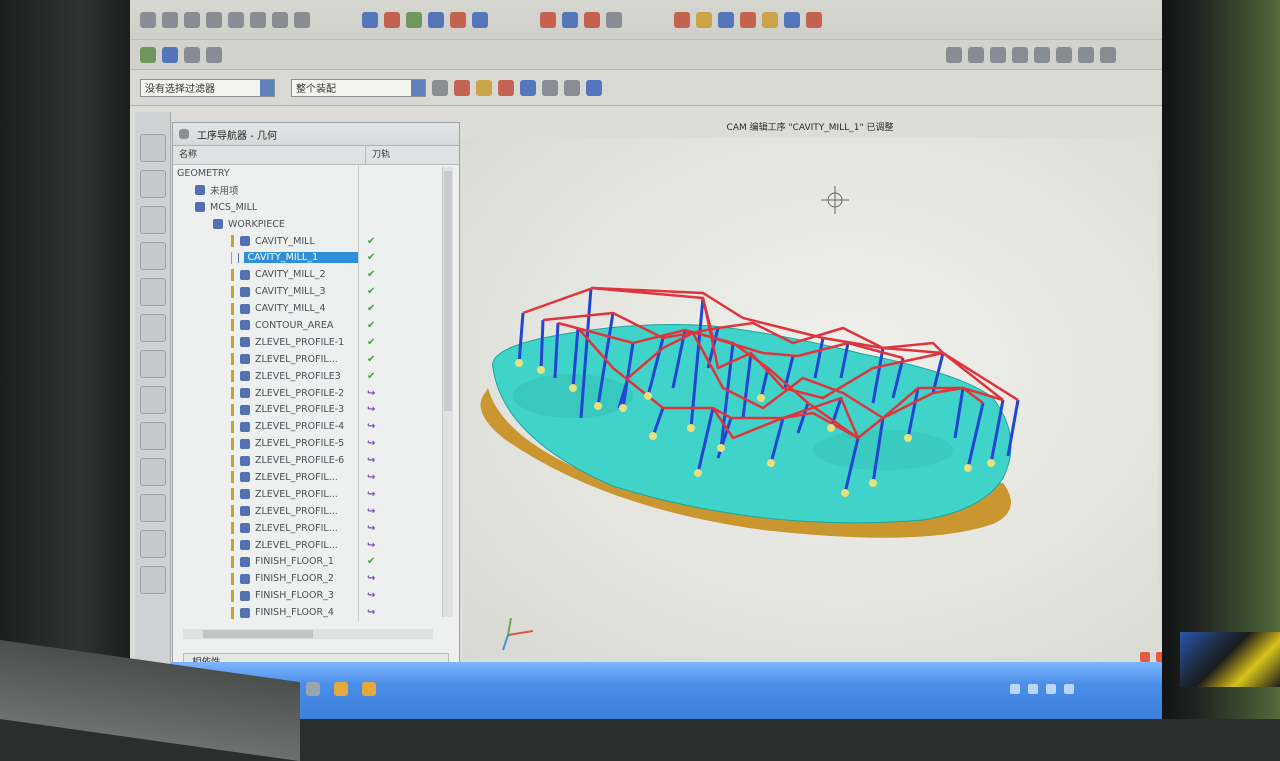 The height and width of the screenshot is (761, 1280). Describe the element at coordinates (152, 256) in the screenshot. I see `operation-navigator-icon` at that location.